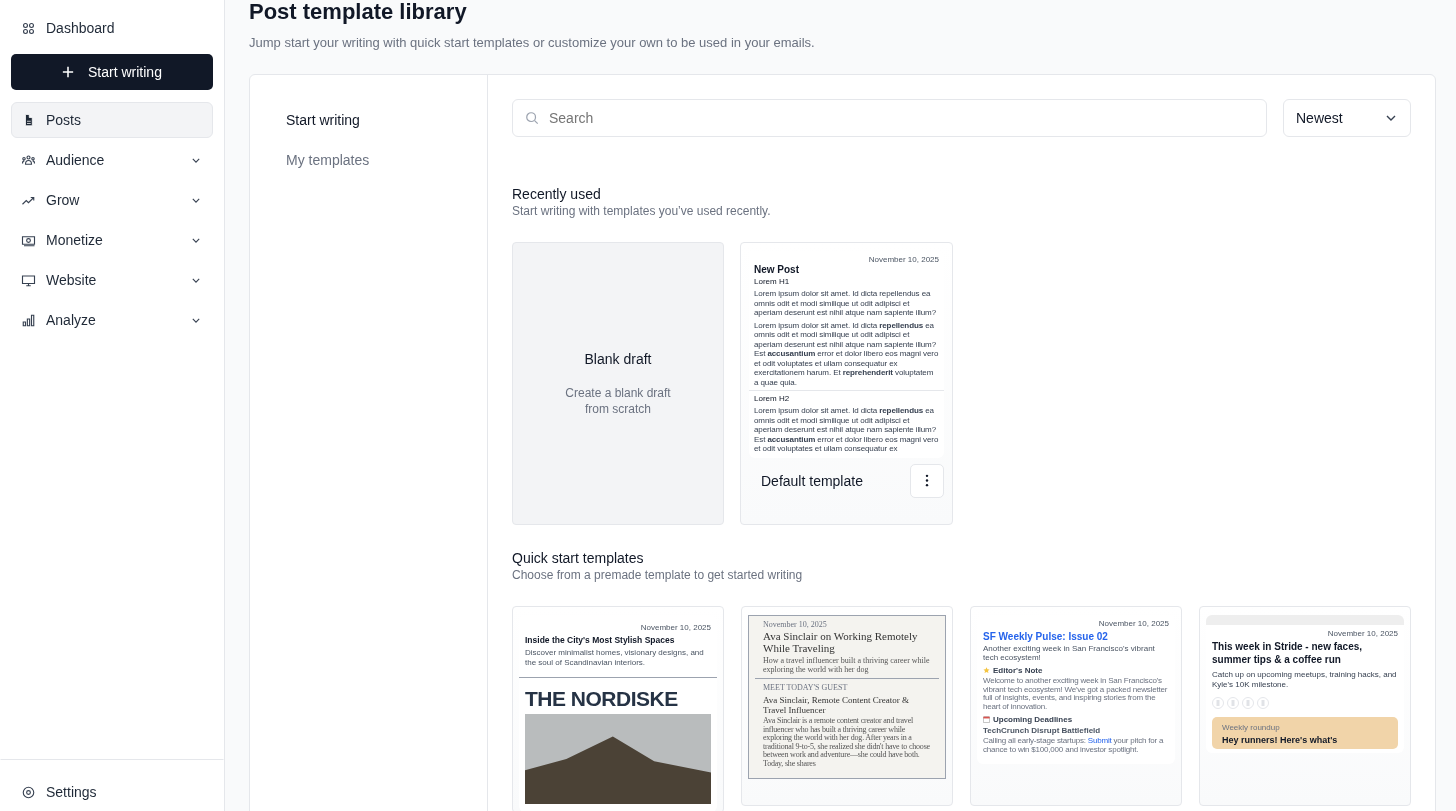  Describe the element at coordinates (1069, 653) in the screenshot. I see `preview-subtitle: Another exciting week in San Francisco's vibrant tech ecosystem!` at that location.